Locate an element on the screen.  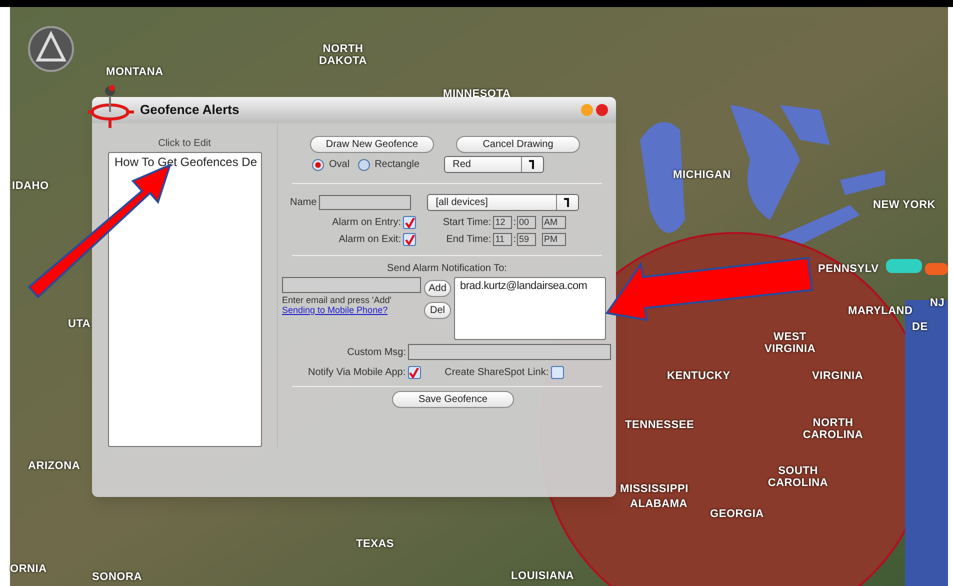
time-label: Start Time: is located at coordinates (467, 223).